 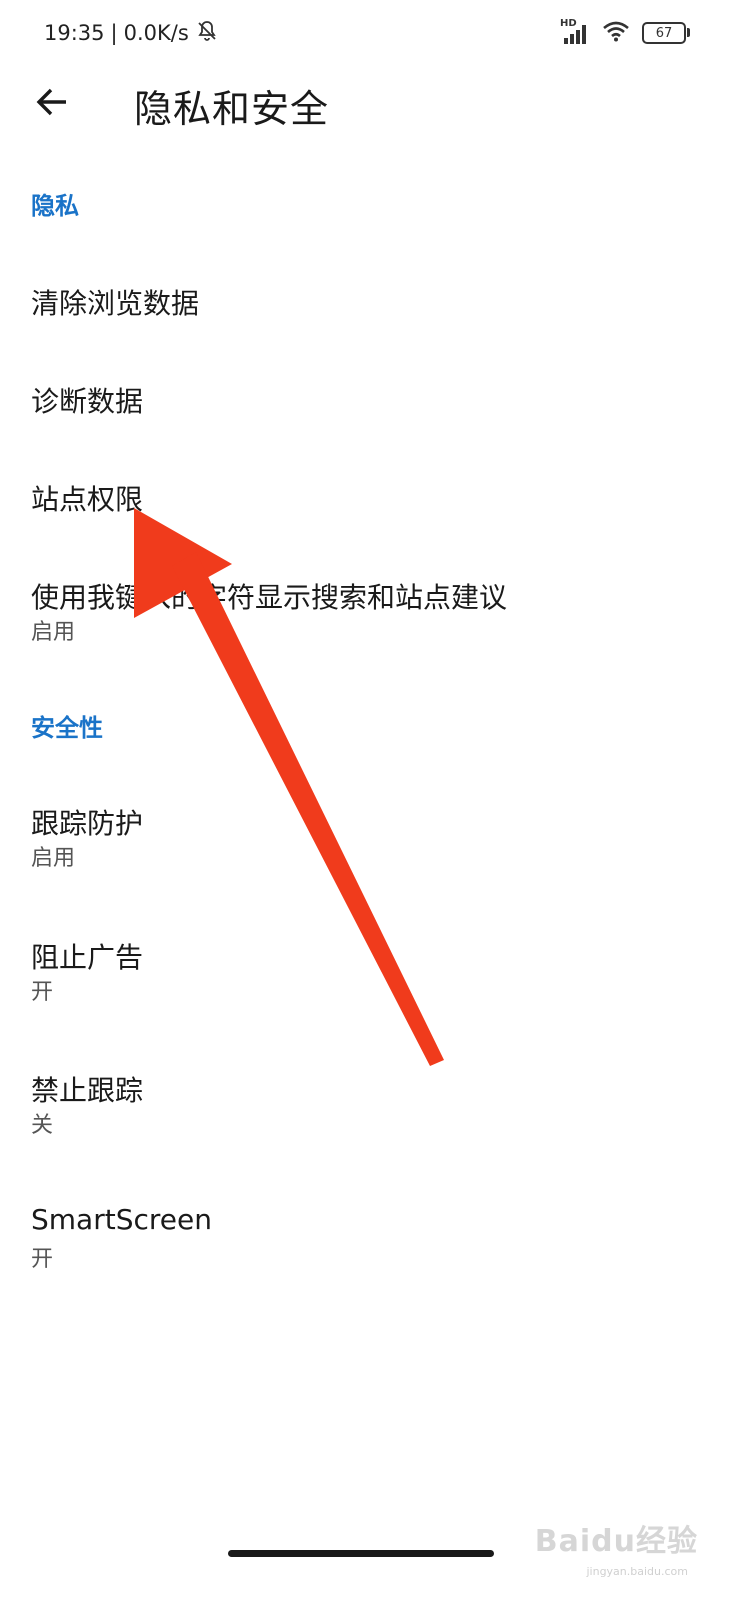 What do you see at coordinates (74, 33) in the screenshot?
I see `status-time: 19:35` at bounding box center [74, 33].